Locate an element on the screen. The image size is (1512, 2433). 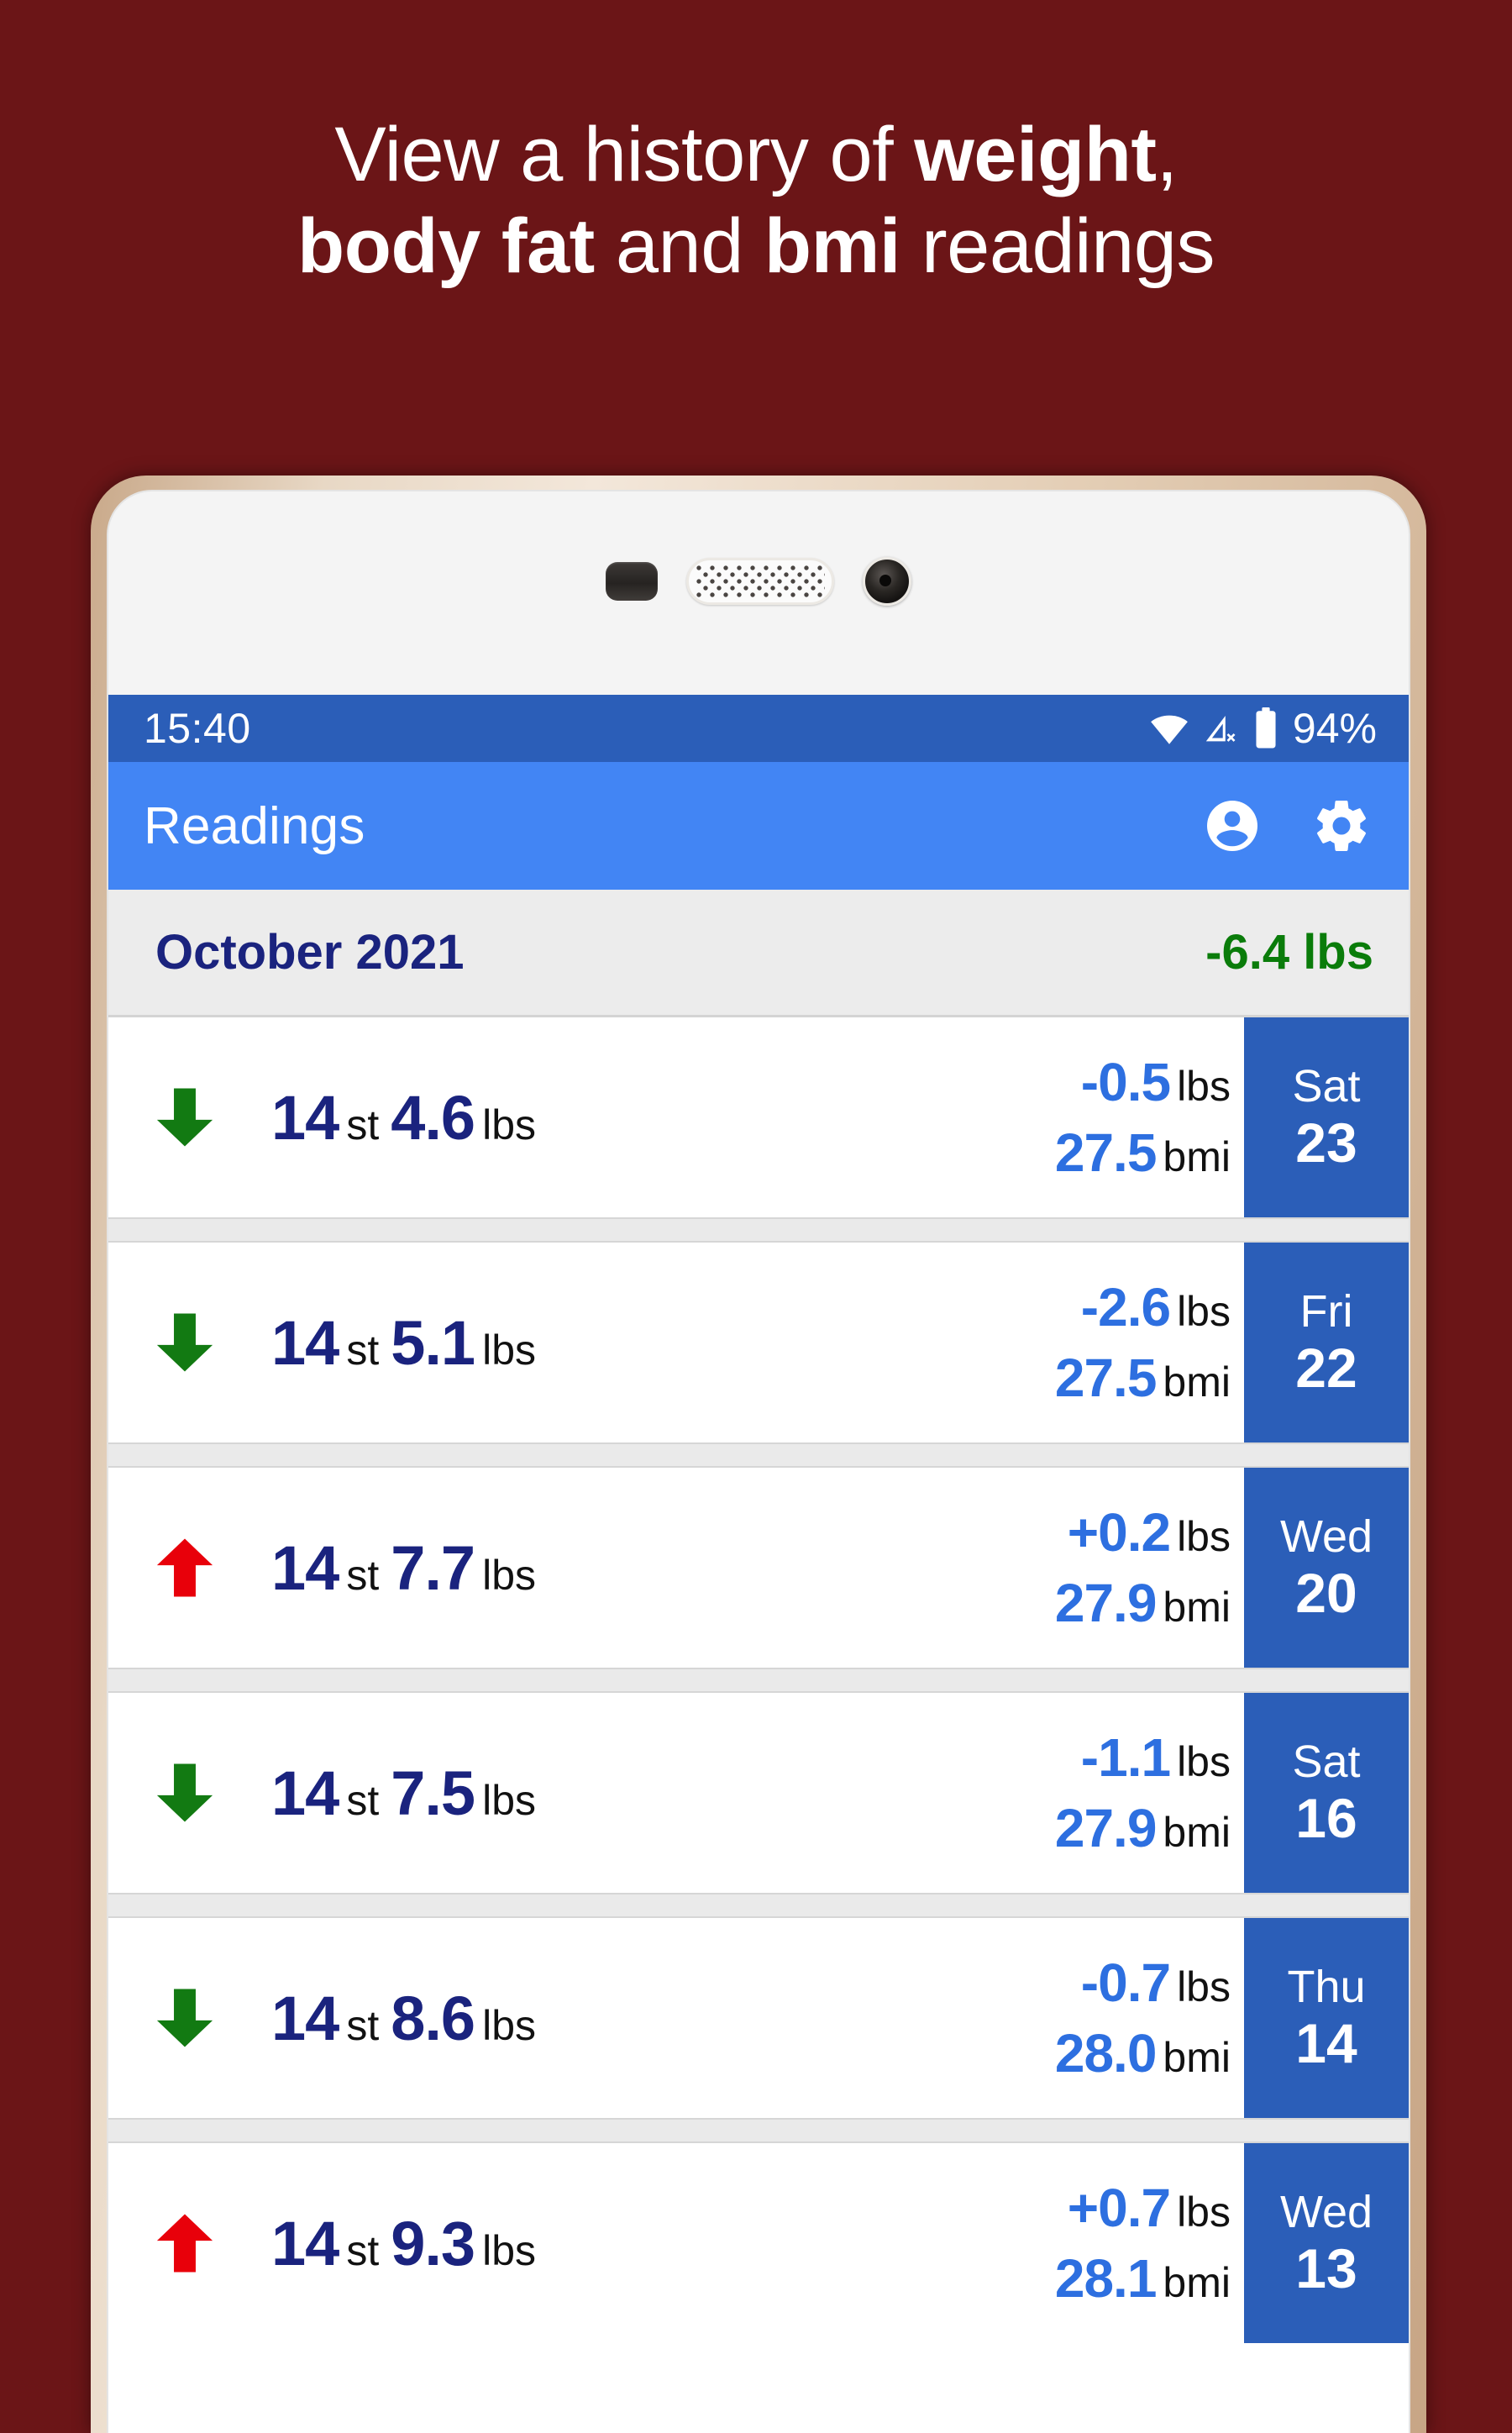
headline-text: View a history of is located at coordinates (624, 154).